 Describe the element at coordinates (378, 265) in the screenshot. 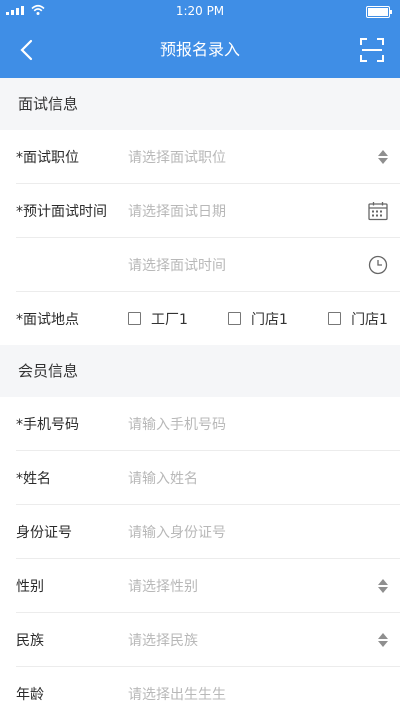

I see `clock-icon` at that location.